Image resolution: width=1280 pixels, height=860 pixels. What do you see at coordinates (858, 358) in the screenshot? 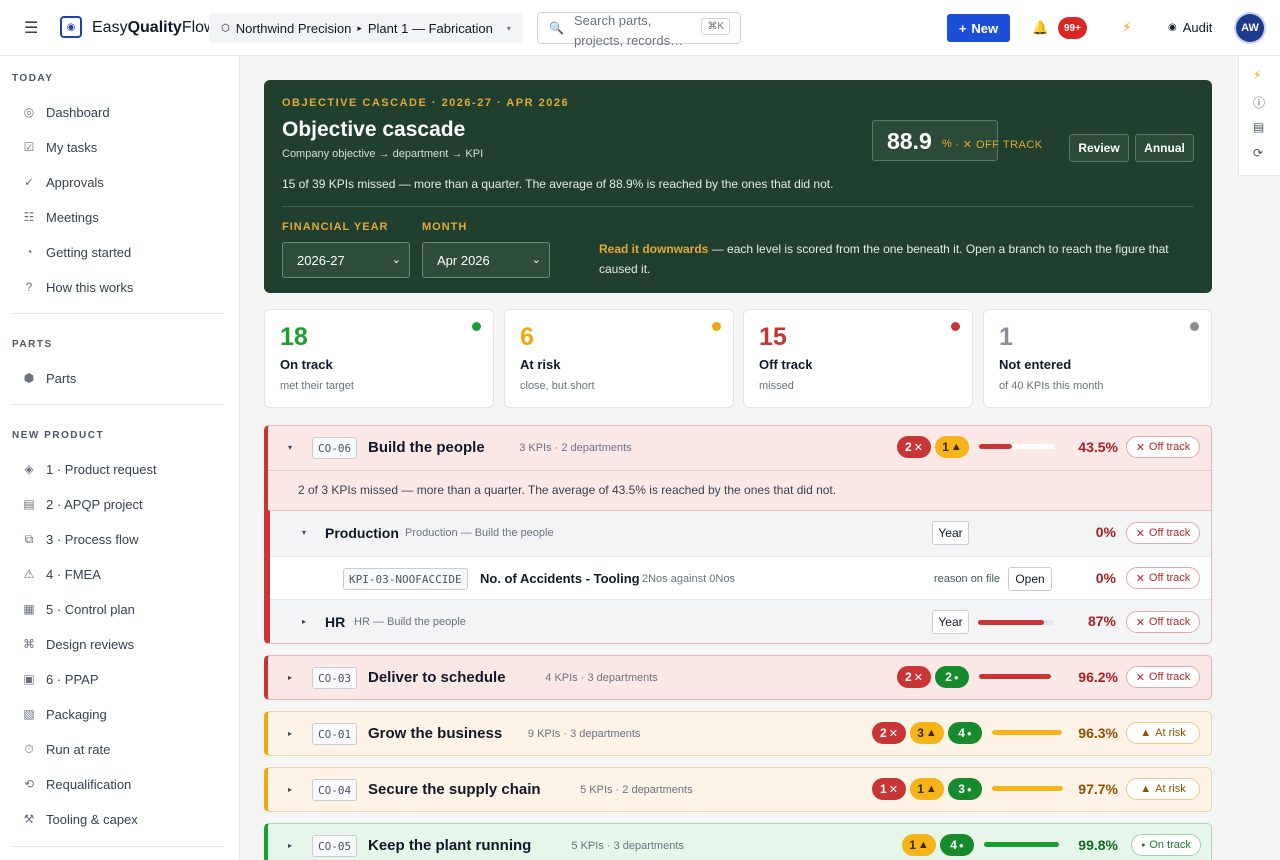
I see `summary-card: 15 Off track missed` at bounding box center [858, 358].